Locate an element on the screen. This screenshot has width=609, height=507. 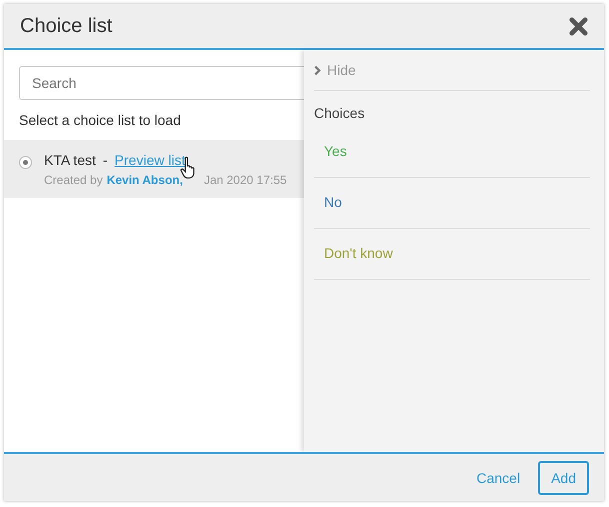
search-field: Search is located at coordinates (161, 83).